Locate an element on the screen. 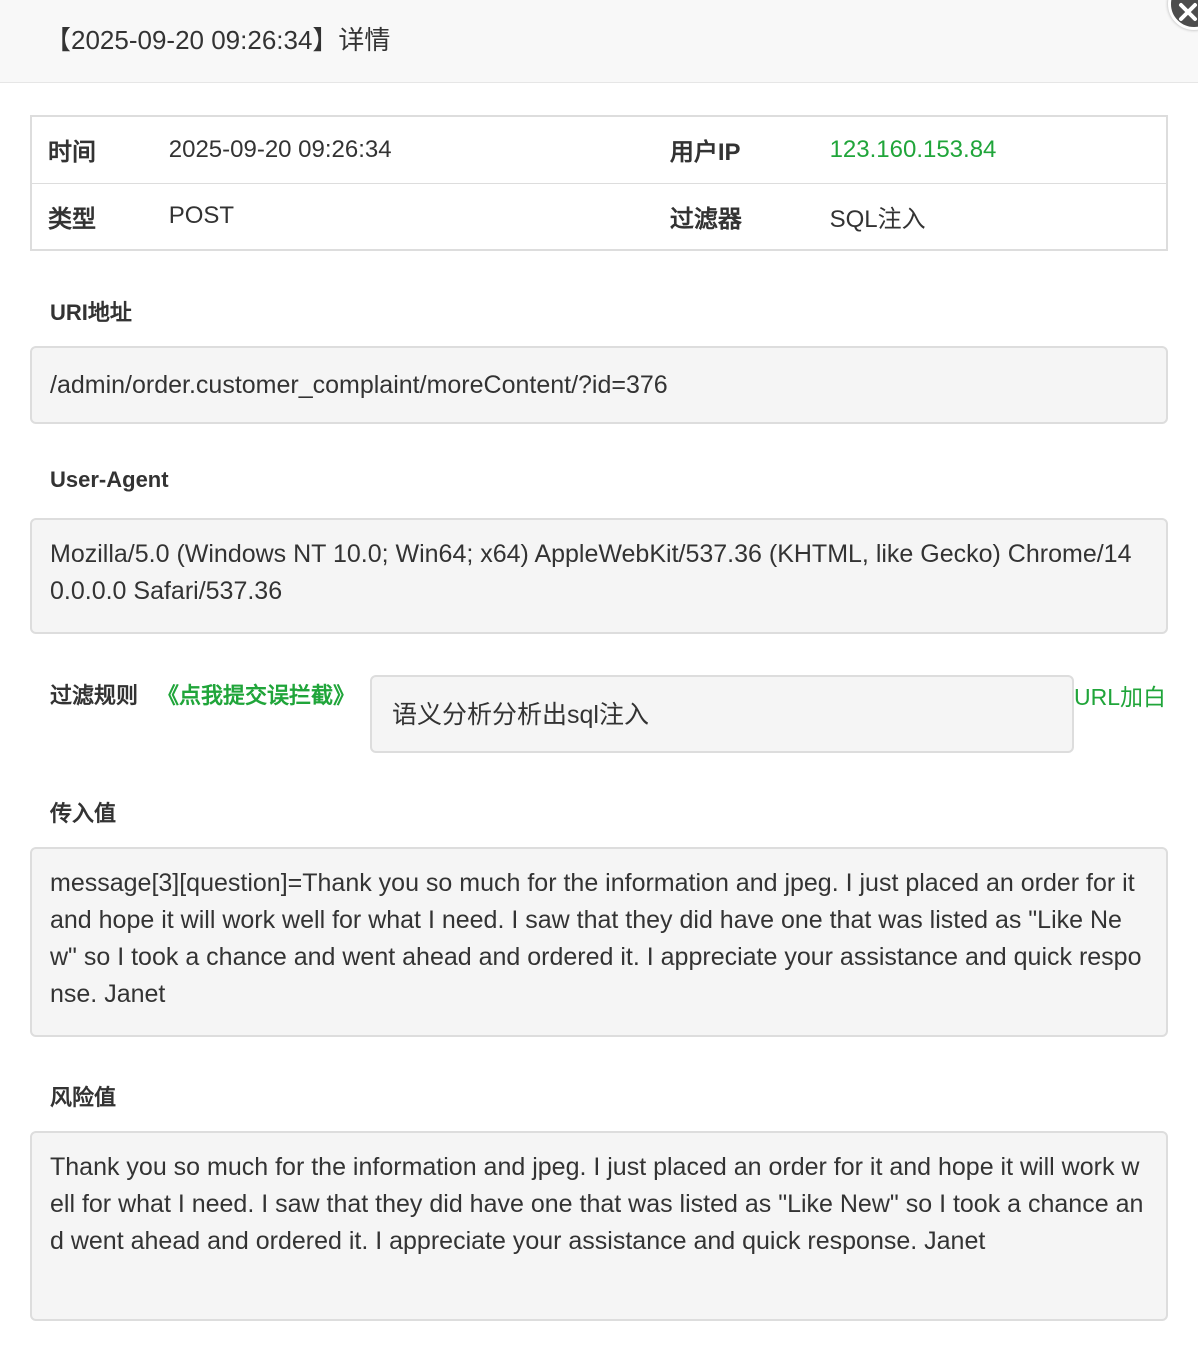 The width and height of the screenshot is (1198, 1372). user-ip-label: 用户IP is located at coordinates (741, 150).